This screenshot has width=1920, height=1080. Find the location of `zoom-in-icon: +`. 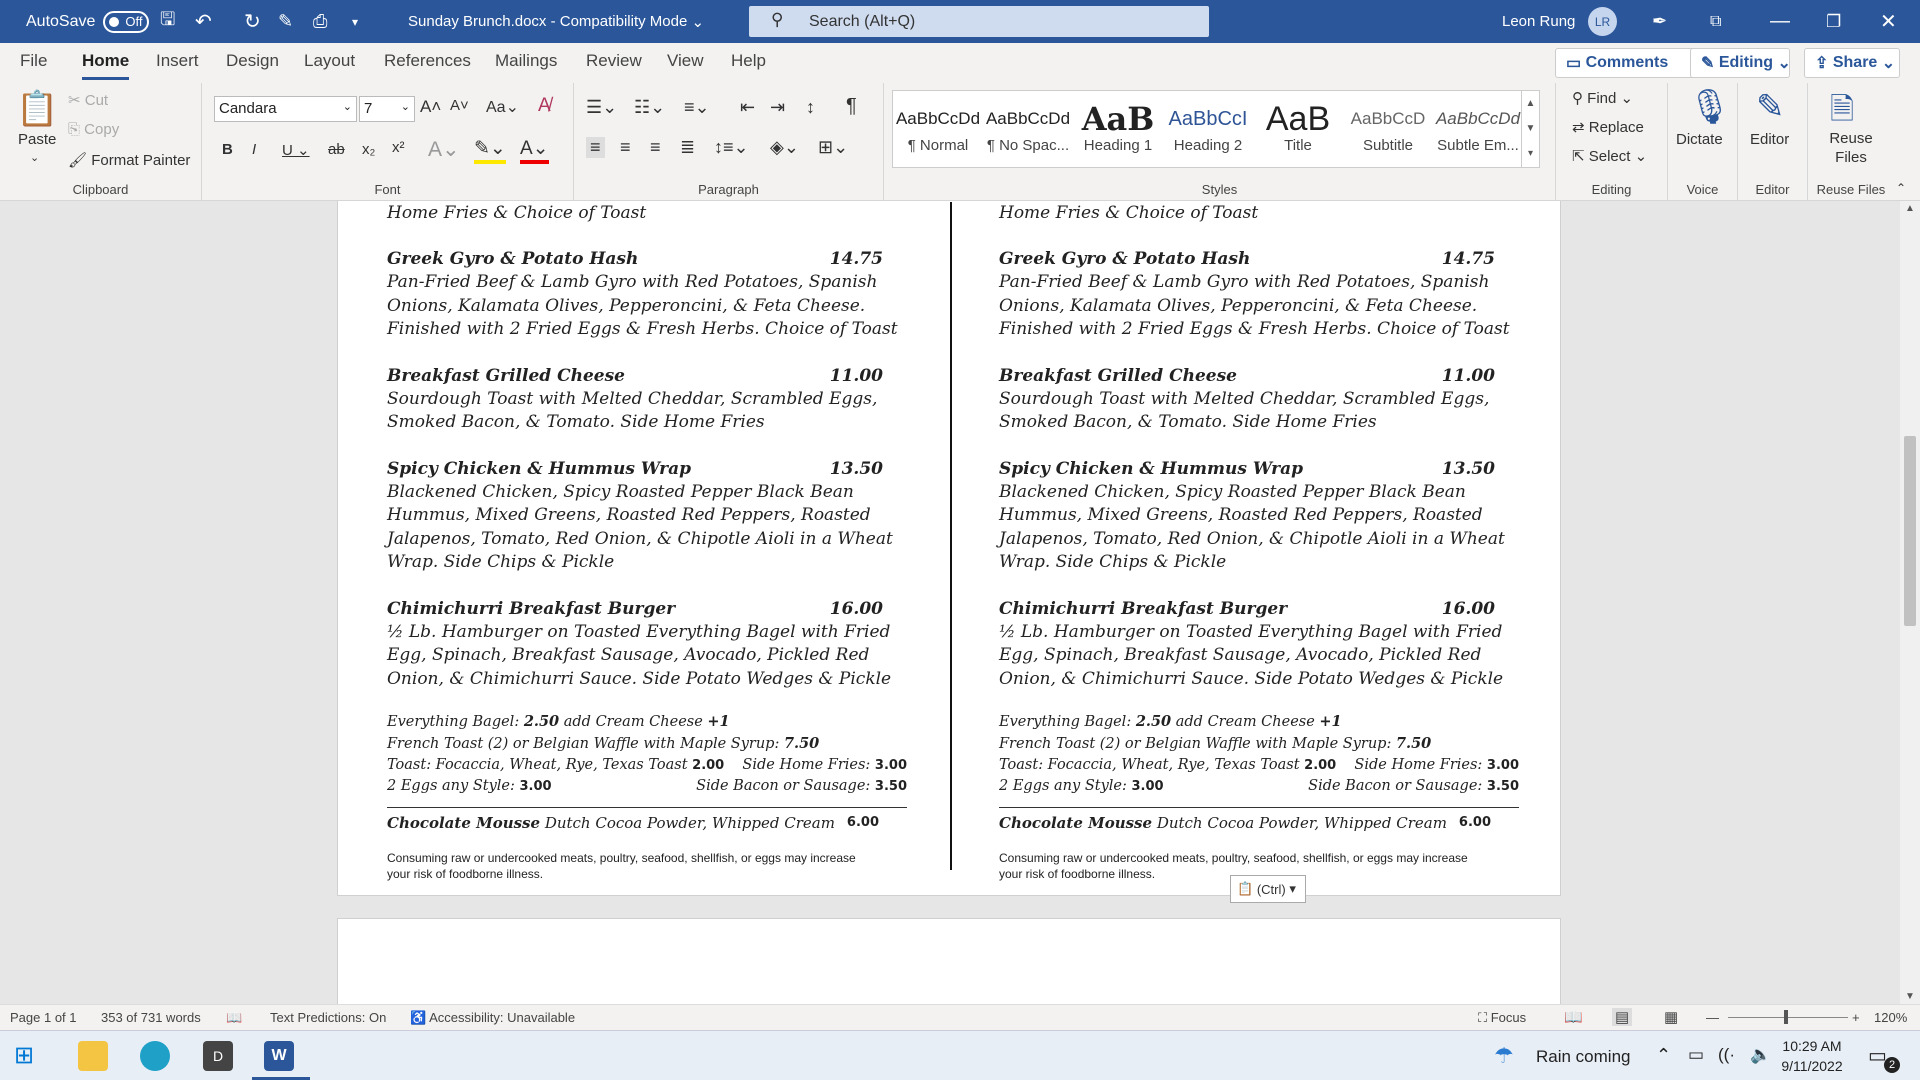

zoom-in-icon: + is located at coordinates (1856, 1017).